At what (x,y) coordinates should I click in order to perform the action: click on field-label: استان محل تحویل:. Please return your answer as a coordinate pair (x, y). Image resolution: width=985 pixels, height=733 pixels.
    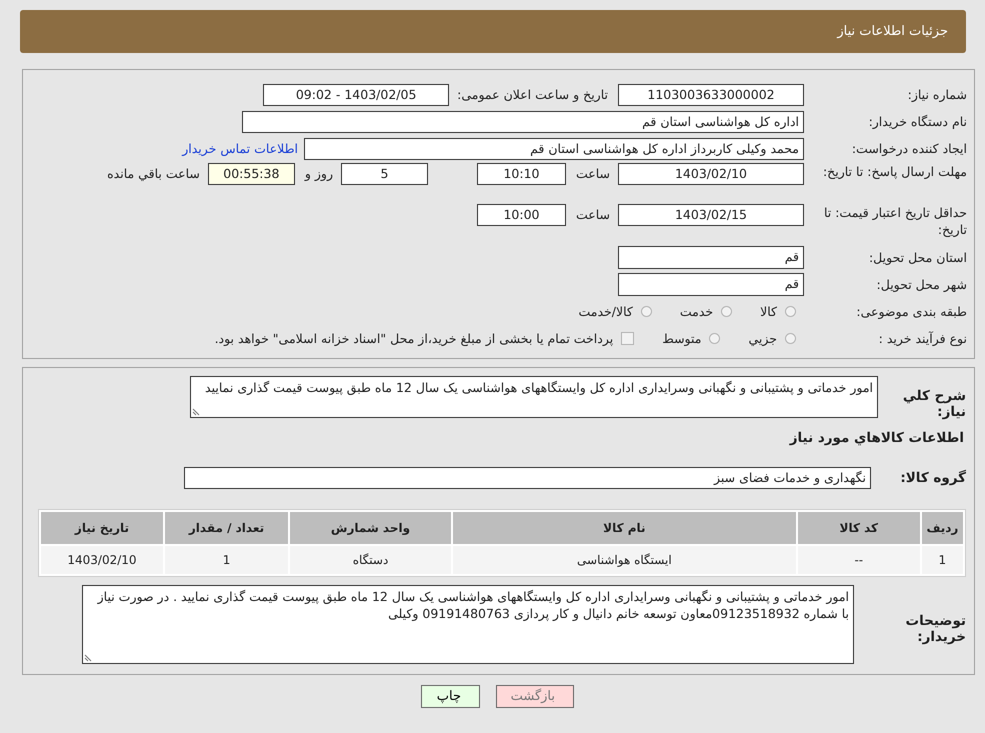
    Looking at the image, I should click on (918, 257).